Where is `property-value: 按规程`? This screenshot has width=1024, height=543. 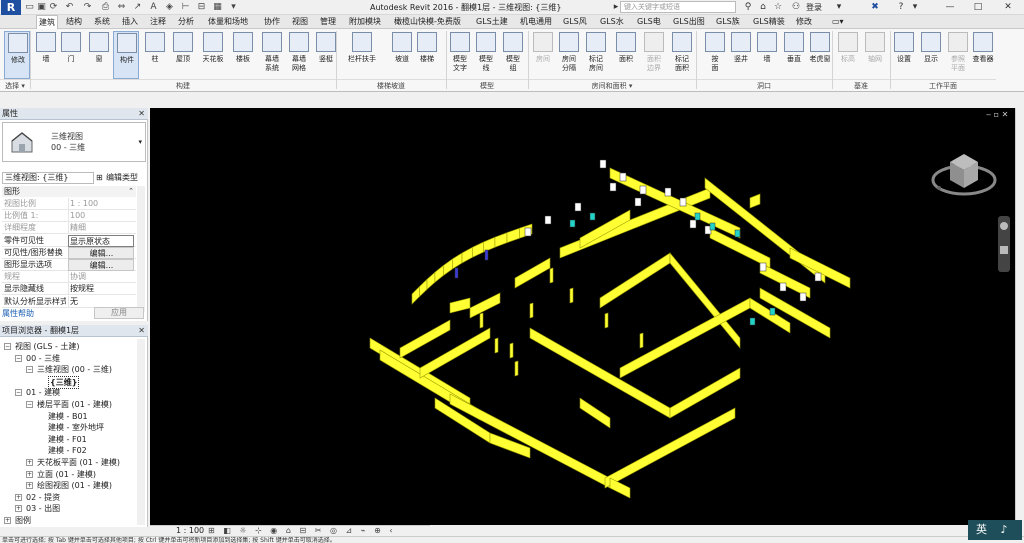
property-value: 按规程 is located at coordinates (101, 289).